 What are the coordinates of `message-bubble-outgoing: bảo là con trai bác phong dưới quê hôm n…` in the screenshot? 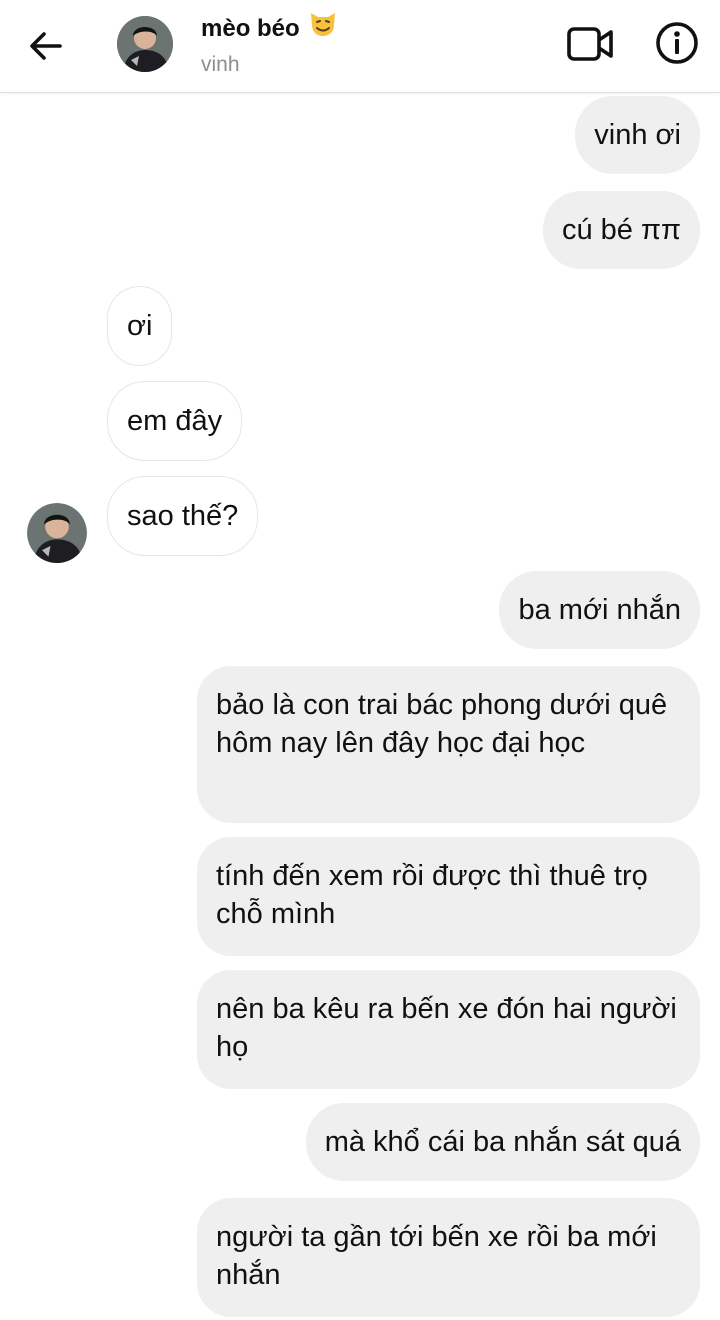 It's located at (448, 744).